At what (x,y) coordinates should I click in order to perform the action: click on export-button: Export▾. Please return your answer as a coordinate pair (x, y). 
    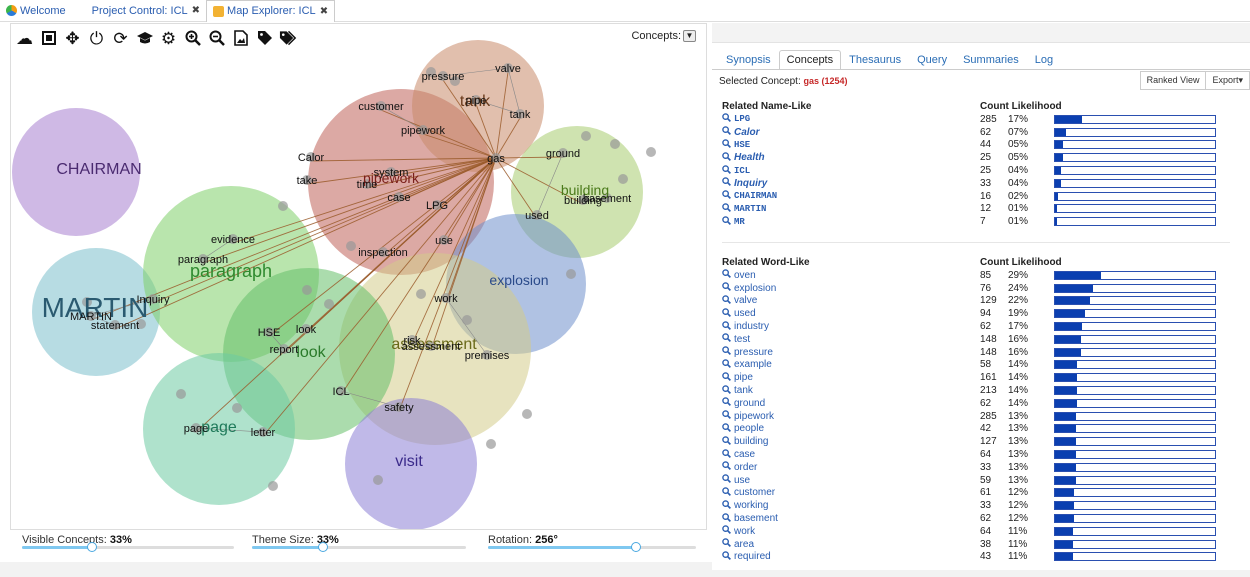
    Looking at the image, I should click on (1228, 80).